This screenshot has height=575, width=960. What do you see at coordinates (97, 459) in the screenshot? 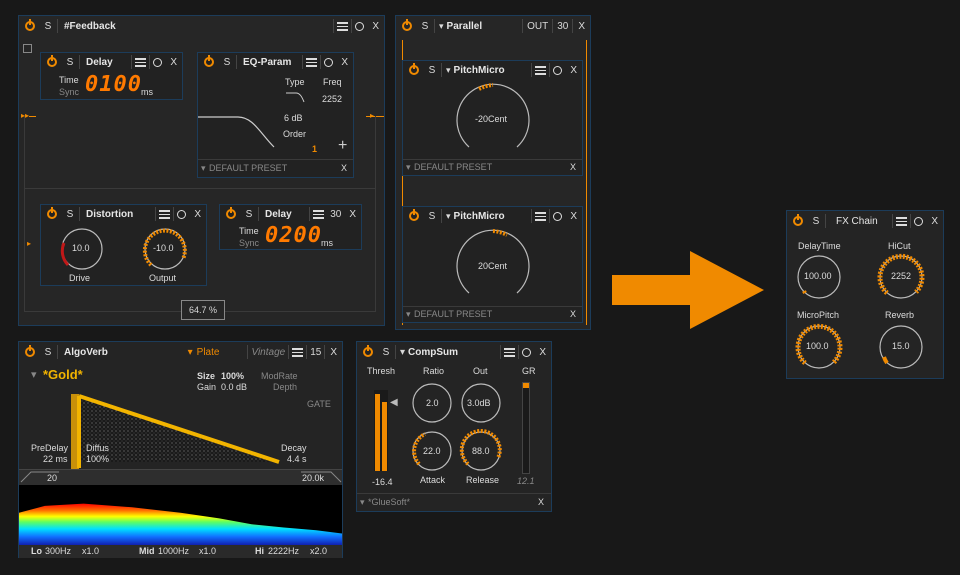
I see `diffus-value: 100%` at bounding box center [97, 459].